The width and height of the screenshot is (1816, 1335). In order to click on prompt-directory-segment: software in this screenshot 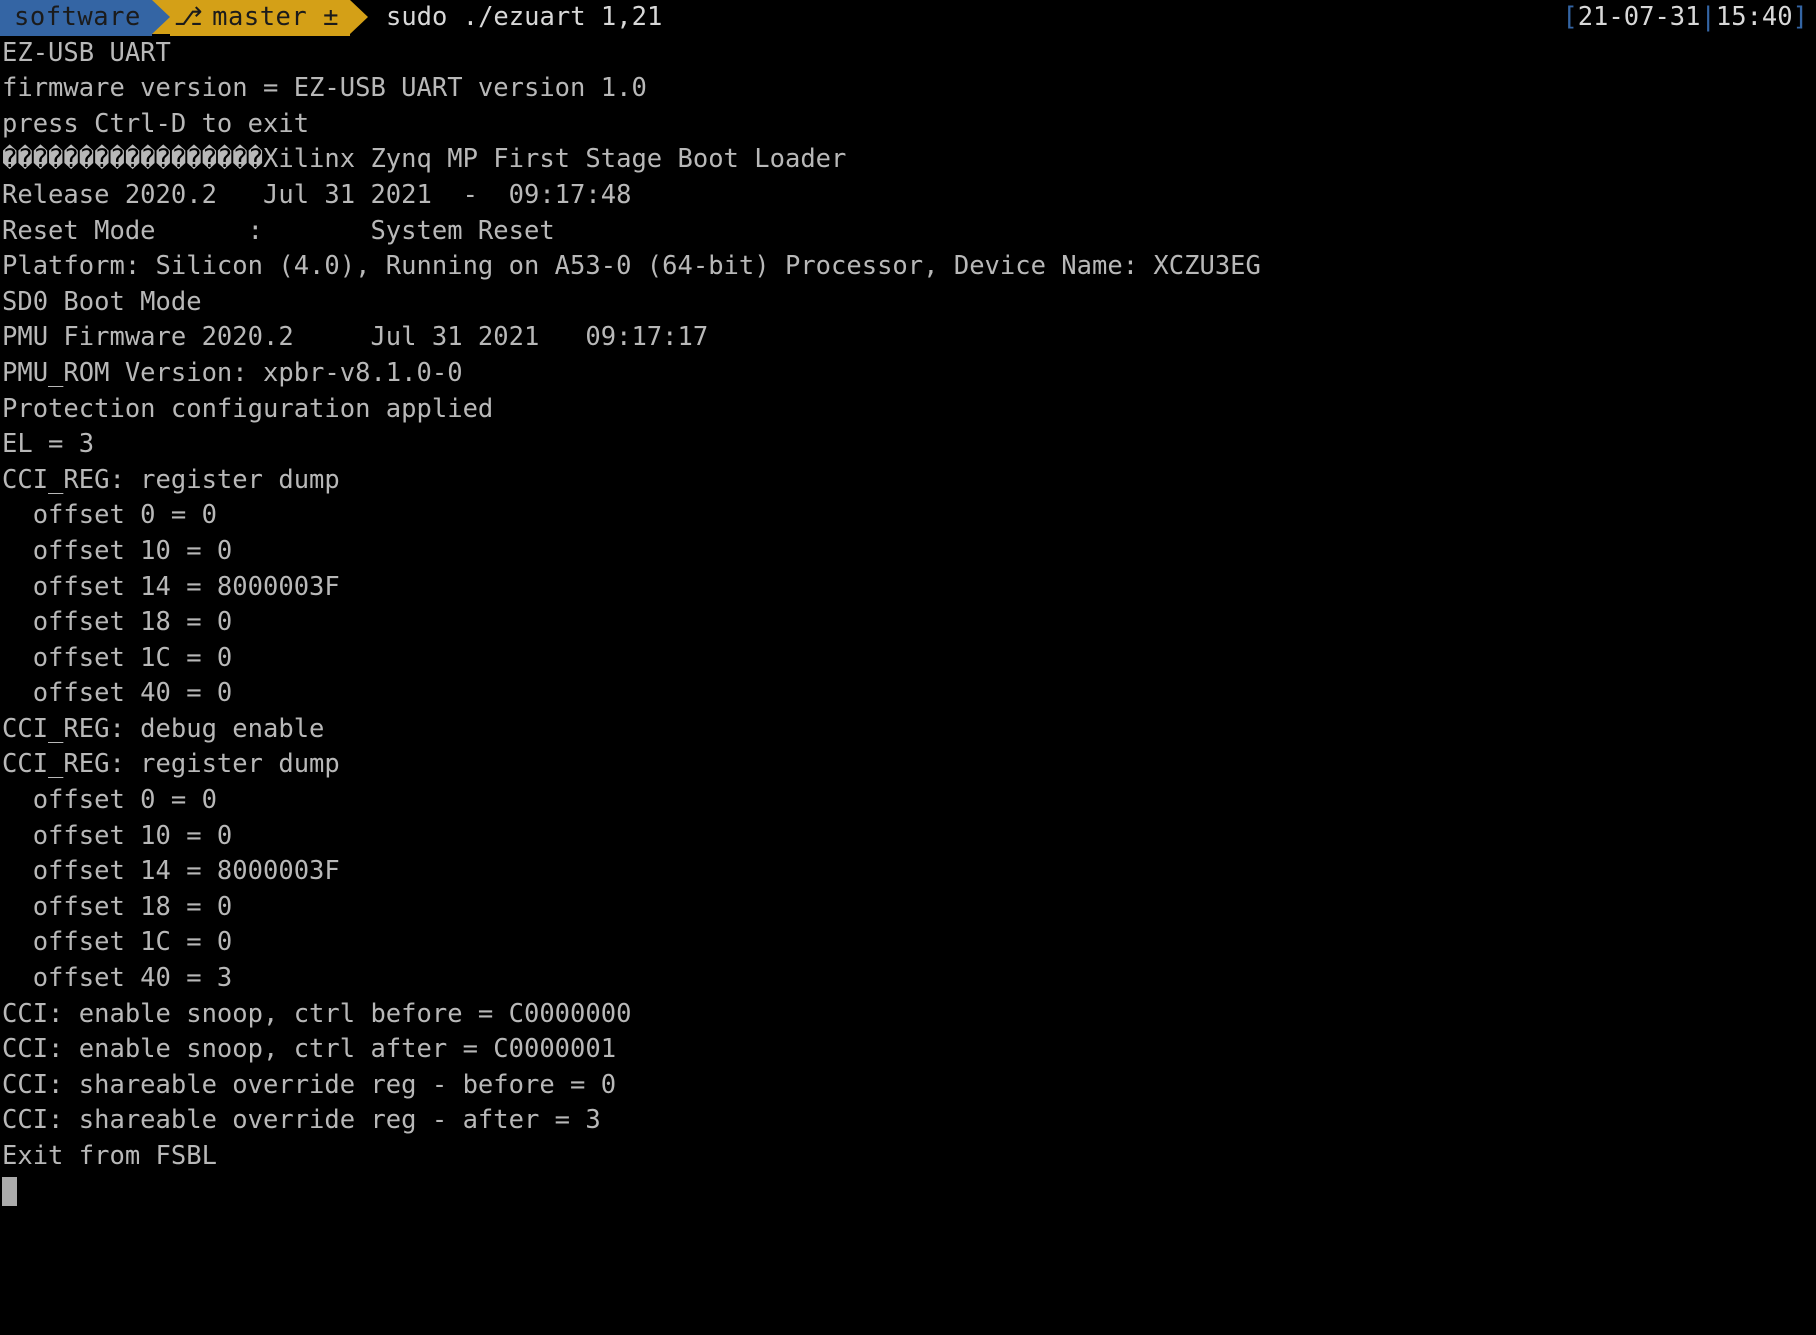, I will do `click(76, 18)`.